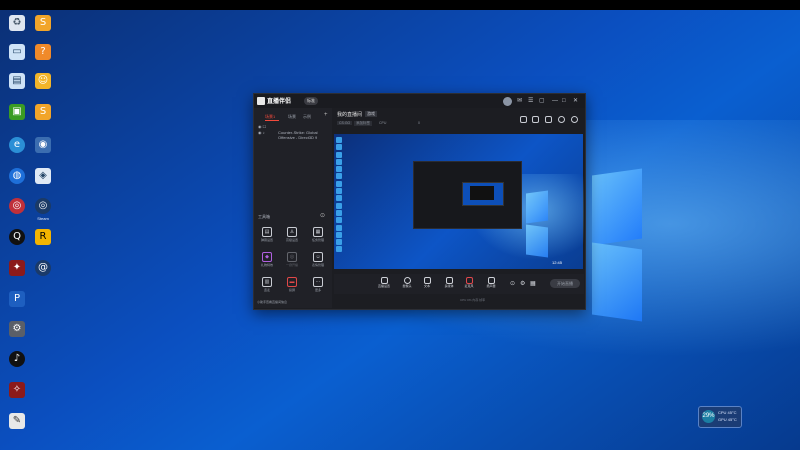  What do you see at coordinates (43, 176) in the screenshot?
I see `gamepad-icon: ◈` at bounding box center [43, 176].